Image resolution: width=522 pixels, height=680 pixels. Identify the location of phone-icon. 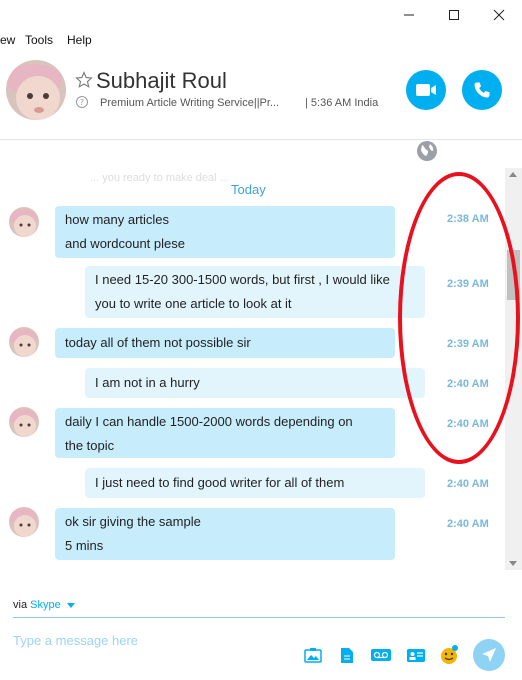
(482, 90).